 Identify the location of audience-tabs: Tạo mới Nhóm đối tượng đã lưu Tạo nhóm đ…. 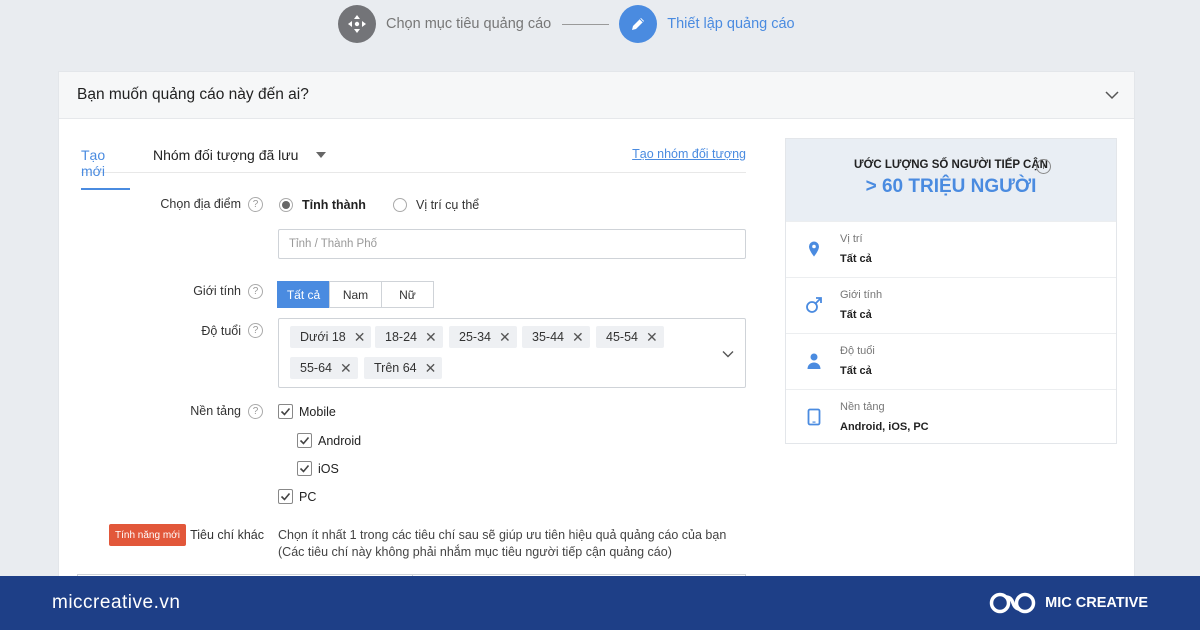
(413, 164).